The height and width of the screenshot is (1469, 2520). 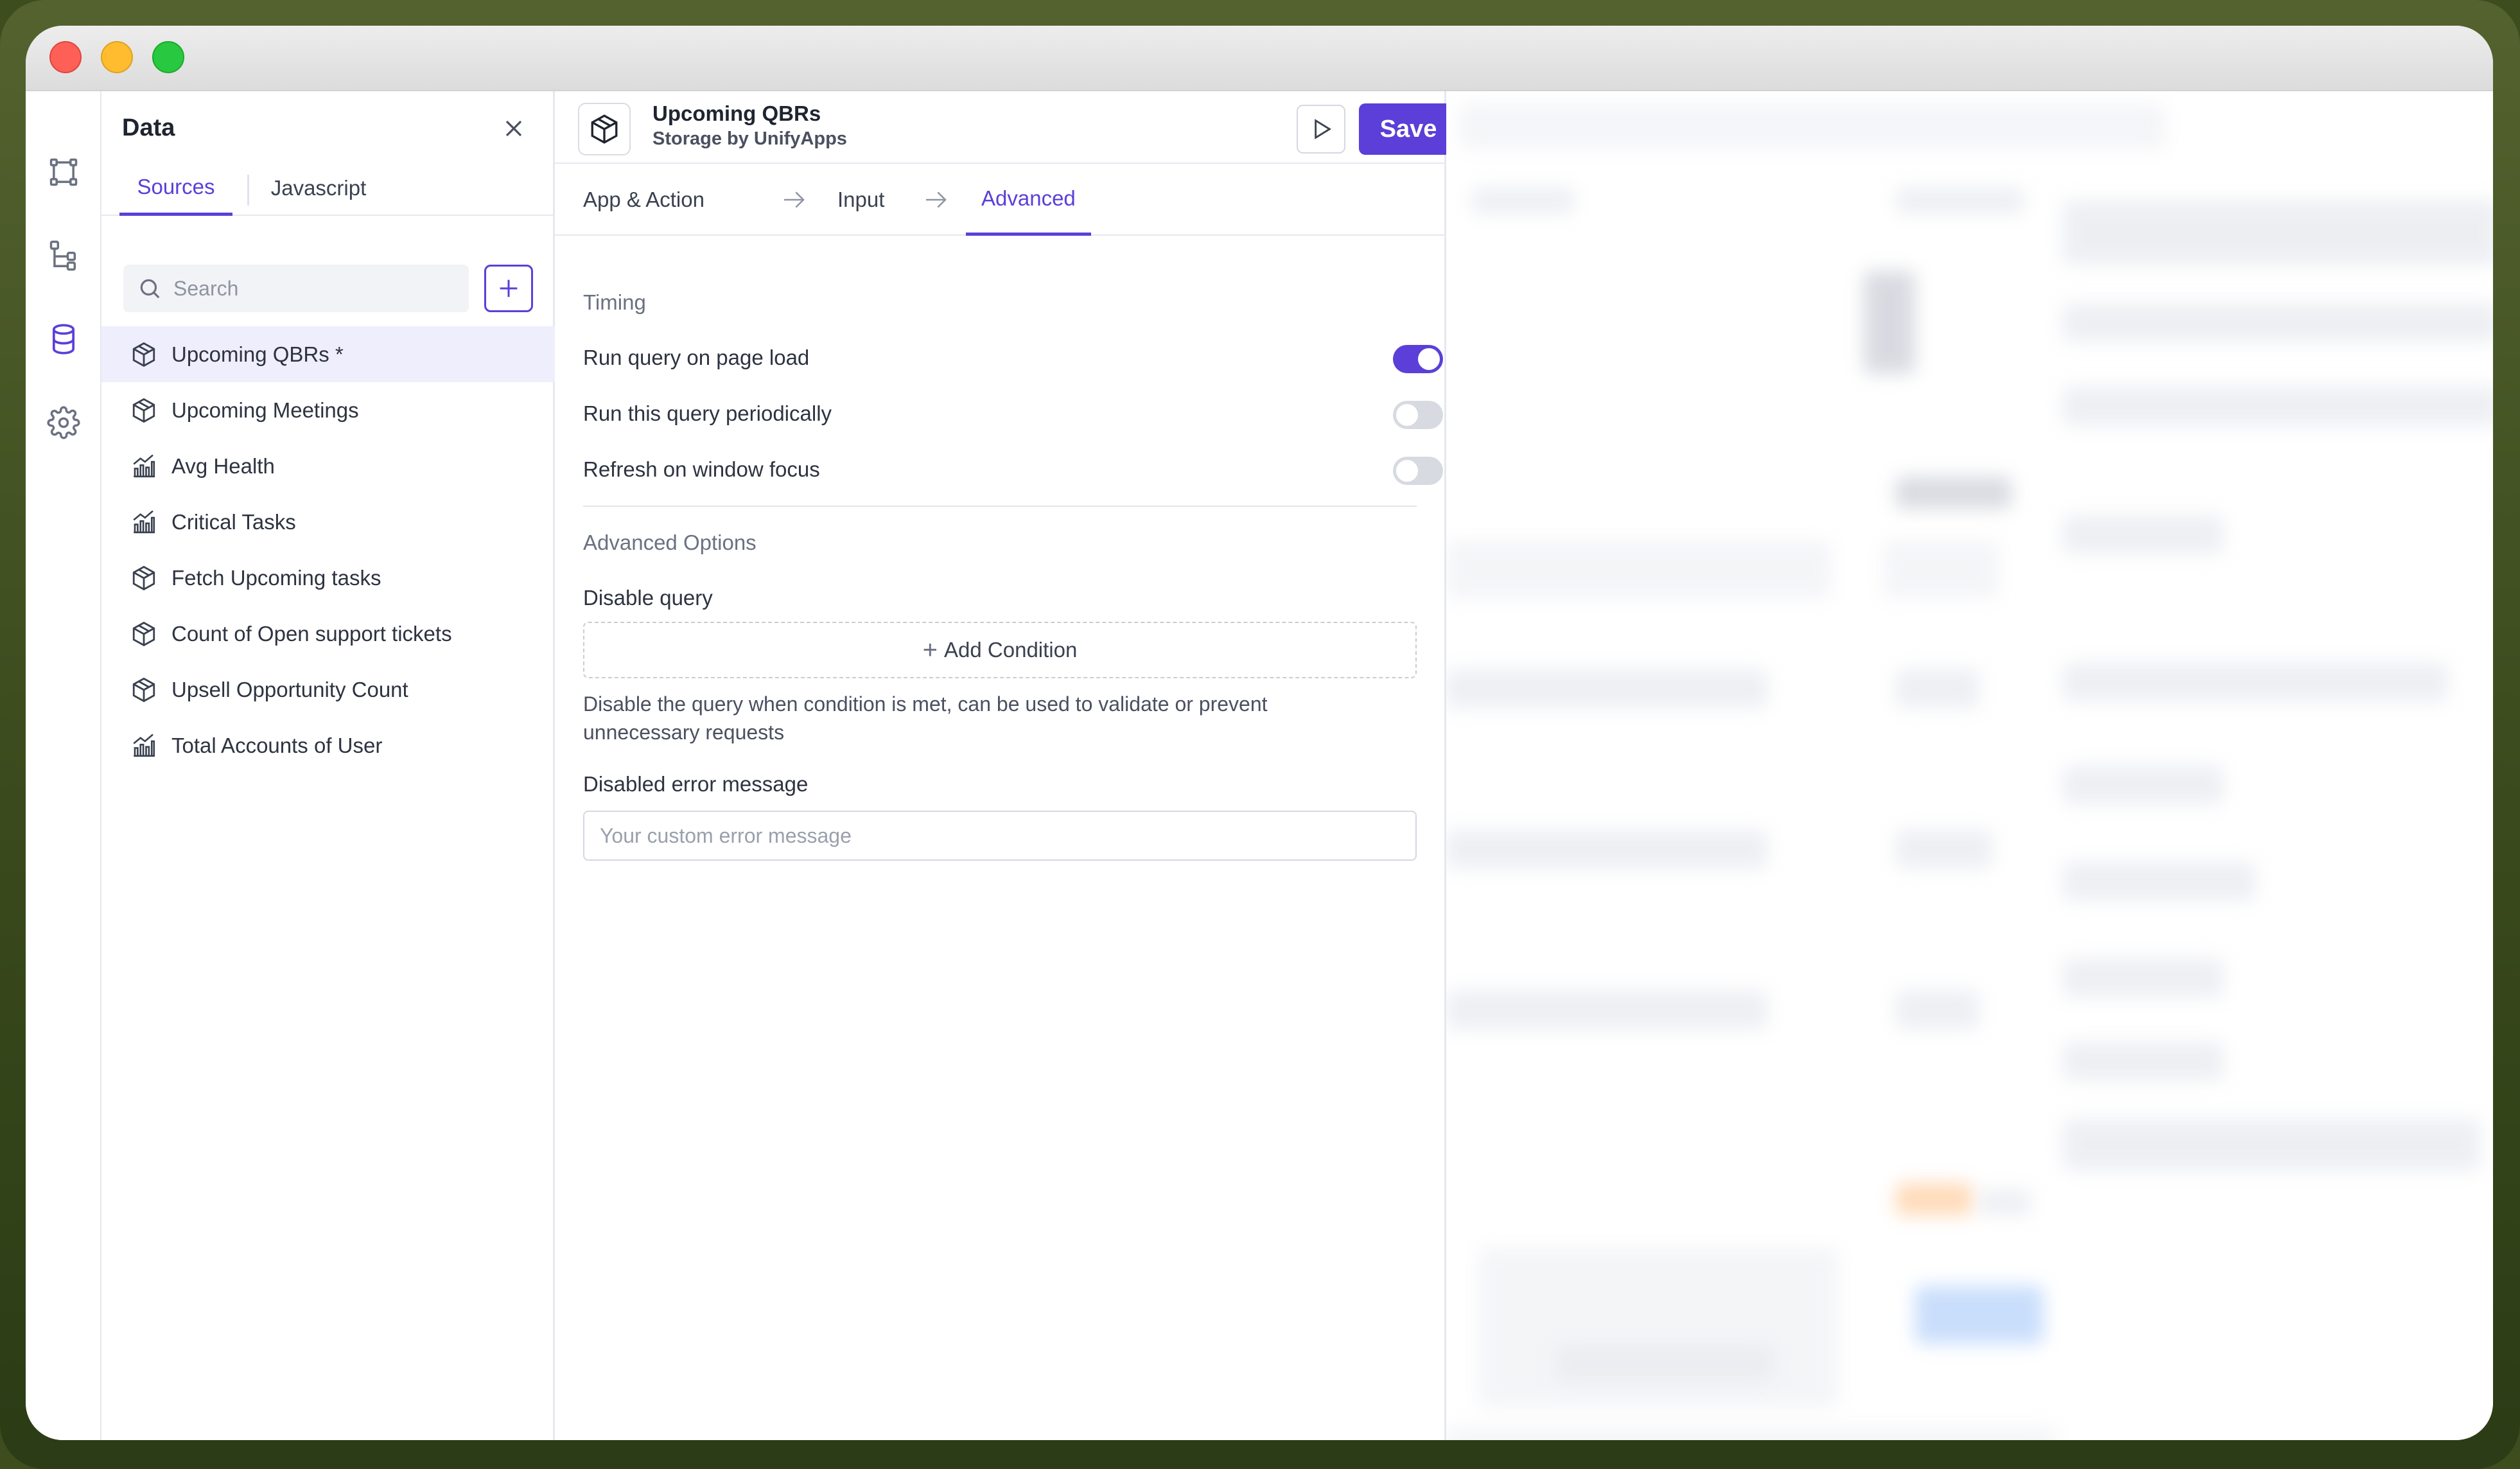 I want to click on run-query-button, so click(x=1321, y=129).